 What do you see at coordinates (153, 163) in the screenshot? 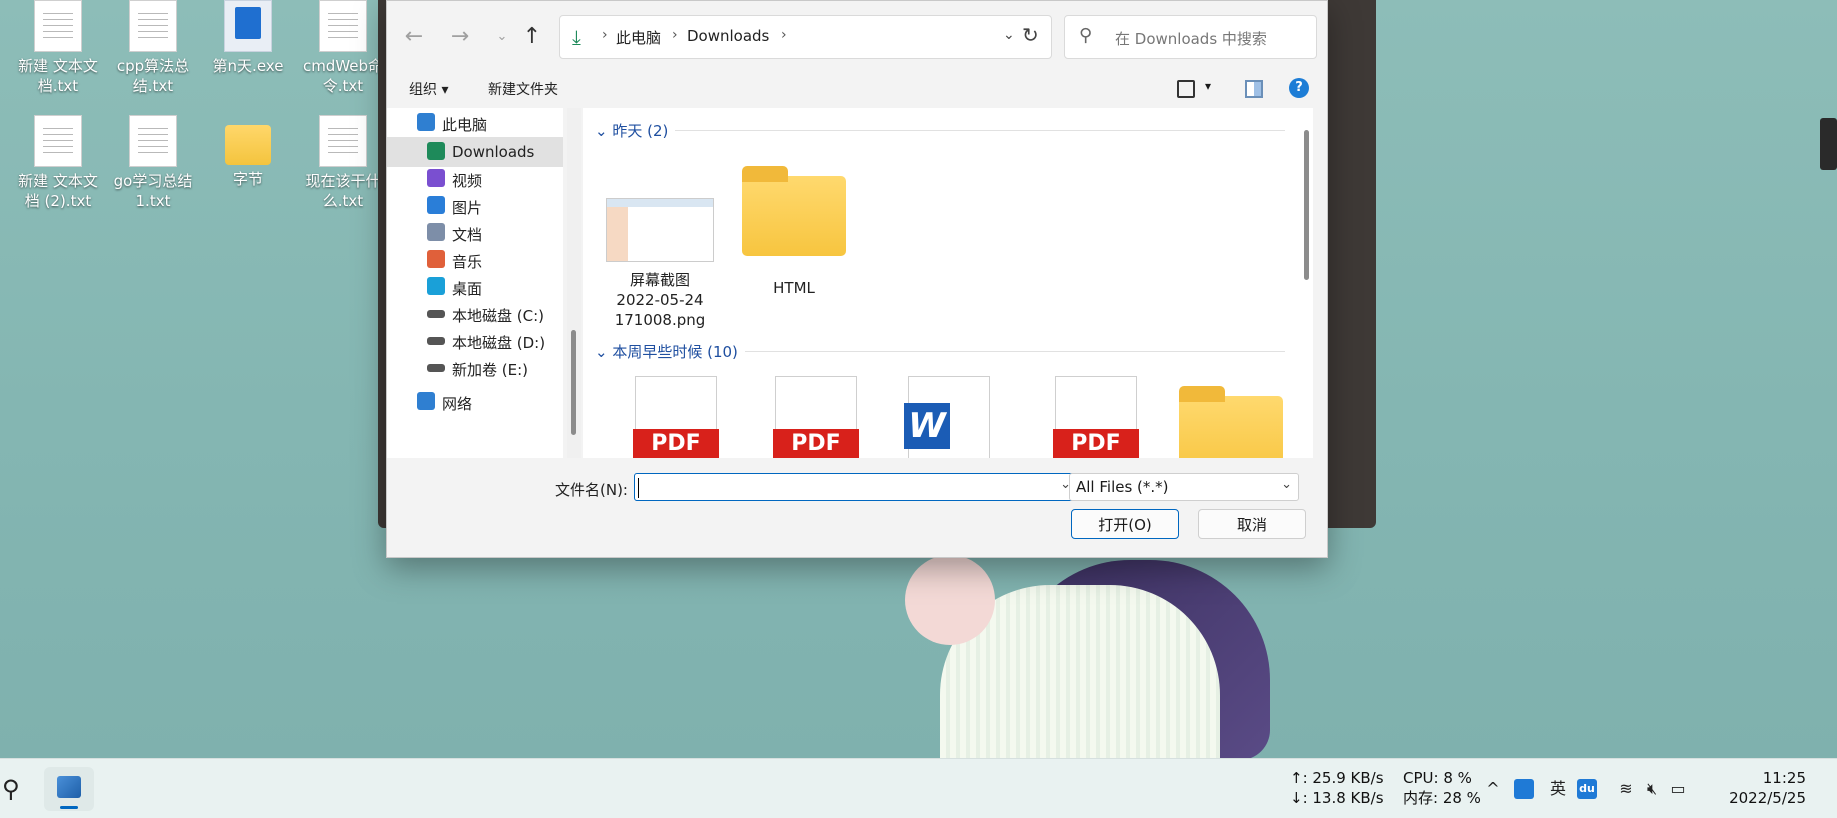
I see `desktop-icon-txt: go学习总结1.txt` at bounding box center [153, 163].